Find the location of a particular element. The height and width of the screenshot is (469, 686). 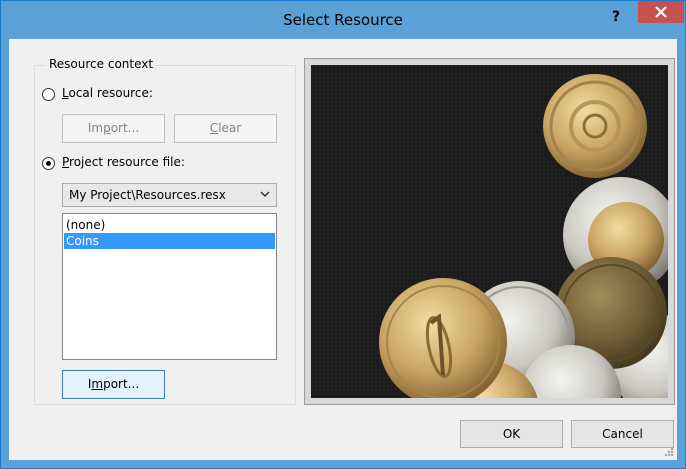

resize-grip-icon is located at coordinates (669, 452).